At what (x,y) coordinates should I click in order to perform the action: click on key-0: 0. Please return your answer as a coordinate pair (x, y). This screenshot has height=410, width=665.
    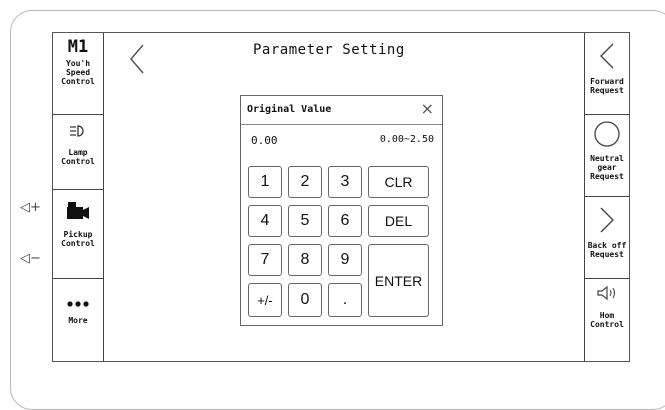
    Looking at the image, I should click on (305, 300).